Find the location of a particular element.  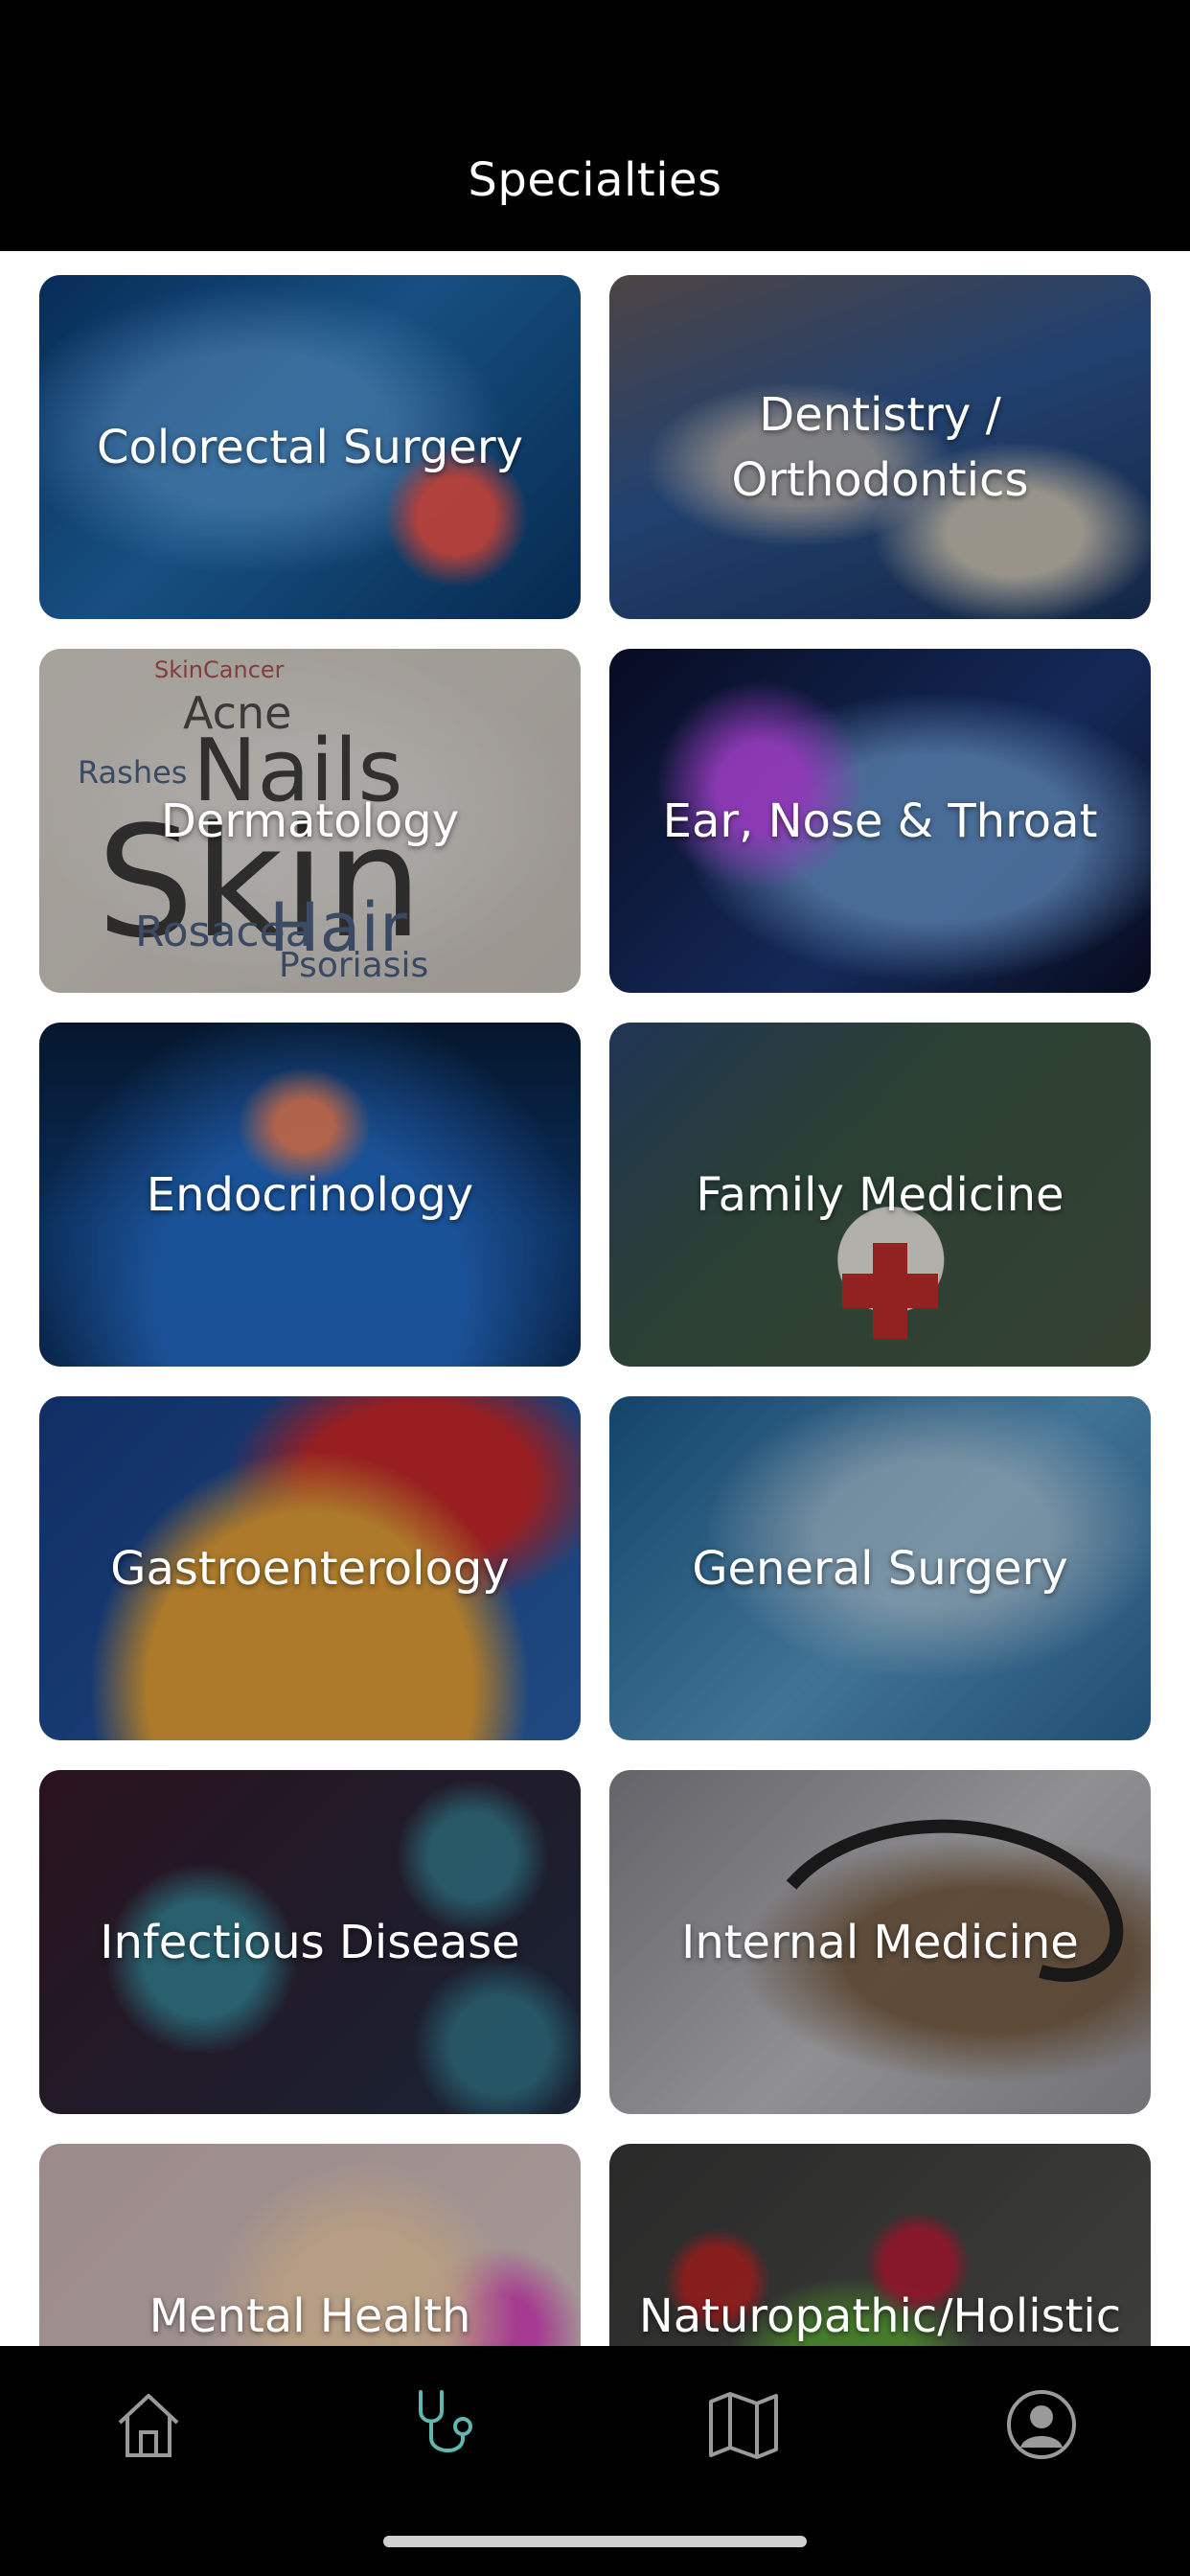

tab-specialties is located at coordinates (445, 2424).